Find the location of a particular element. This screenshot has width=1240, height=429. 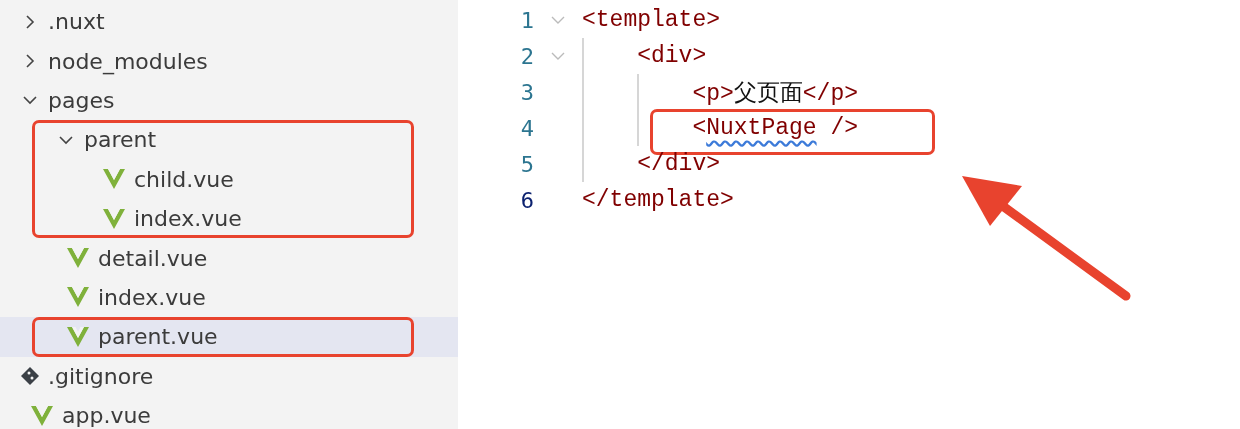

tree-item: child.vue is located at coordinates (229, 179).